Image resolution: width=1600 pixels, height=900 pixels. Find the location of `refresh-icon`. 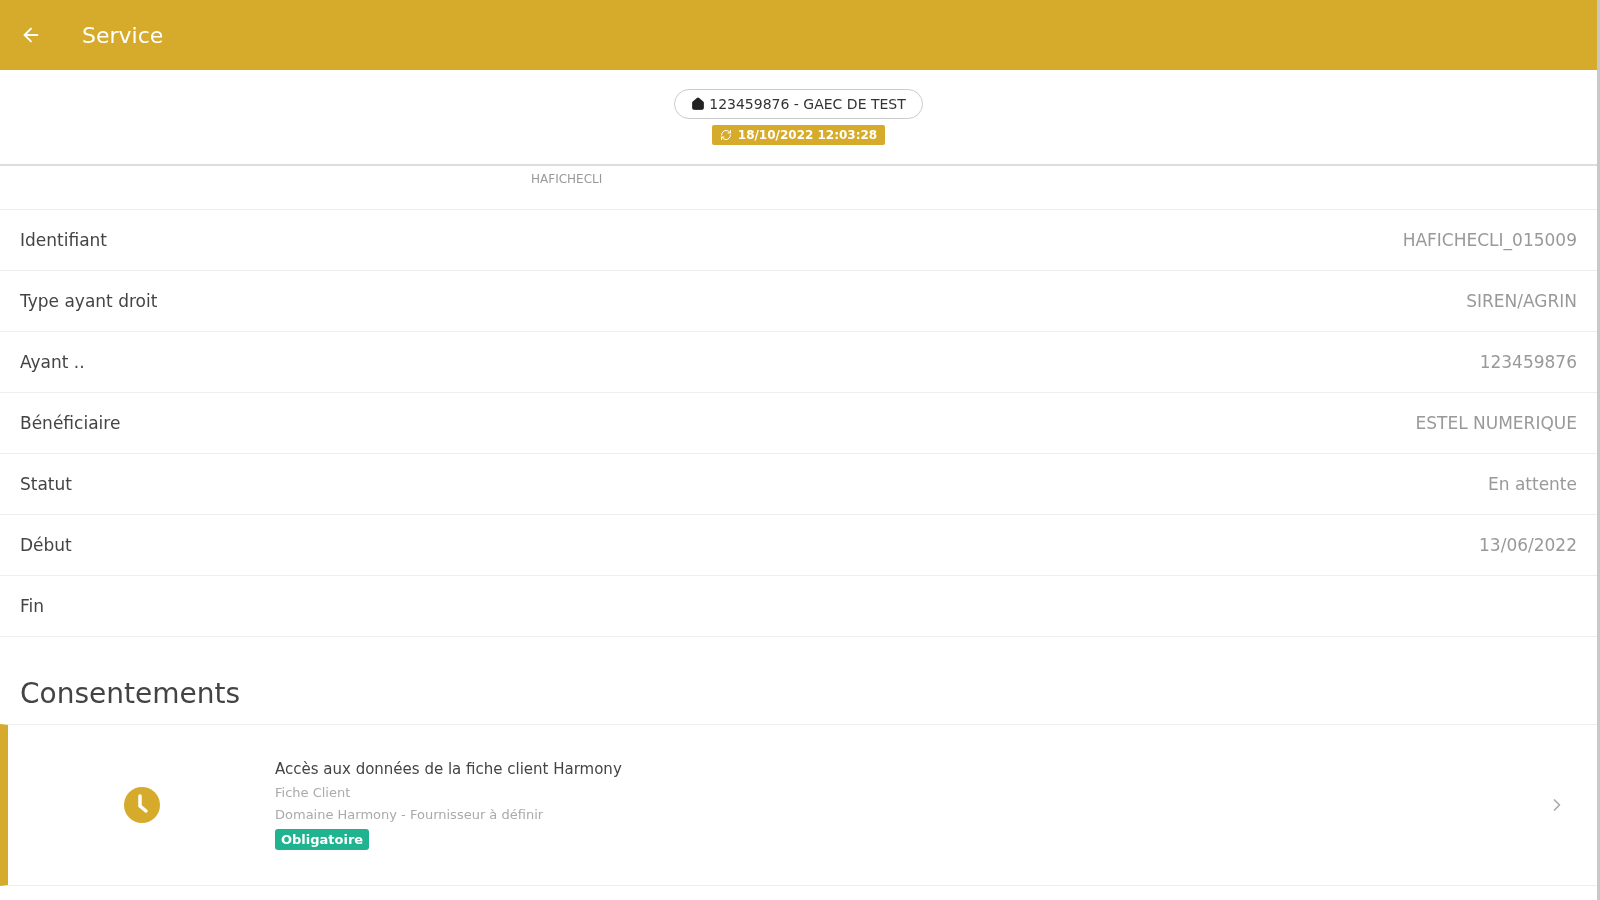

refresh-icon is located at coordinates (725, 135).